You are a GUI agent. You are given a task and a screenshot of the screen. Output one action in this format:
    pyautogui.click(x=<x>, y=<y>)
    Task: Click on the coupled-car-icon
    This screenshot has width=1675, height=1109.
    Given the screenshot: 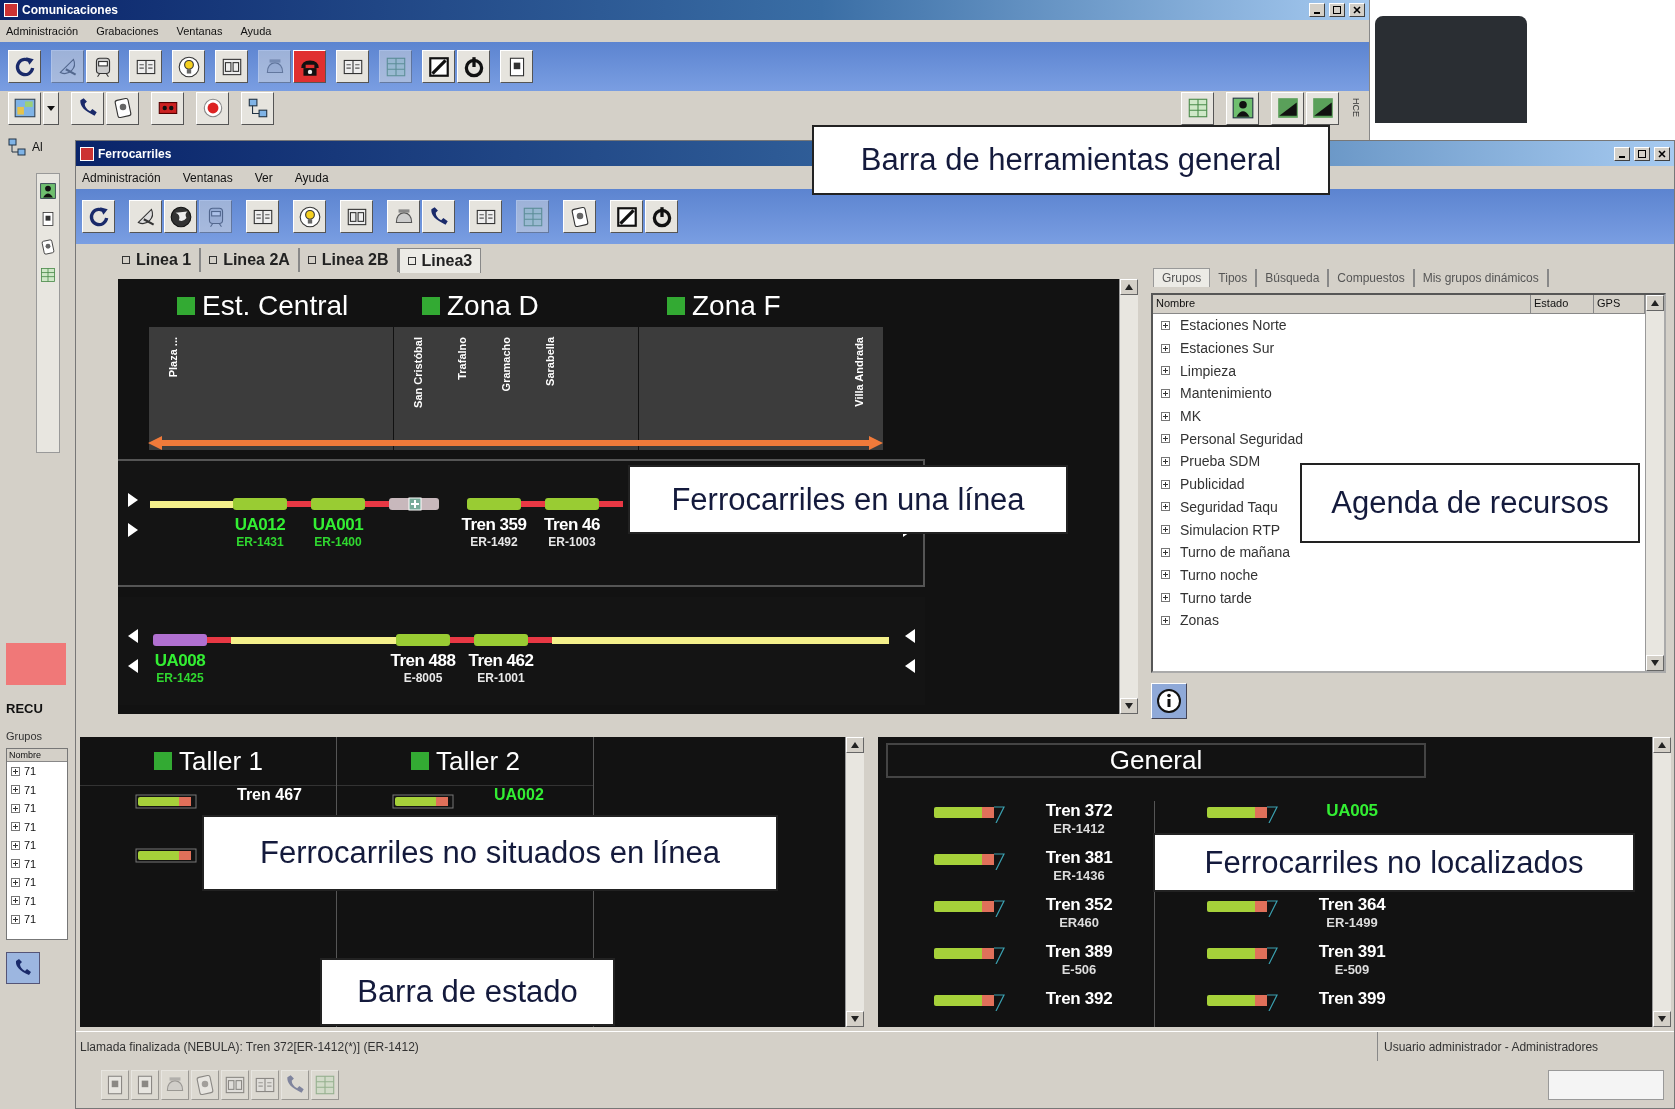 What is the action you would take?
    pyautogui.click(x=414, y=504)
    